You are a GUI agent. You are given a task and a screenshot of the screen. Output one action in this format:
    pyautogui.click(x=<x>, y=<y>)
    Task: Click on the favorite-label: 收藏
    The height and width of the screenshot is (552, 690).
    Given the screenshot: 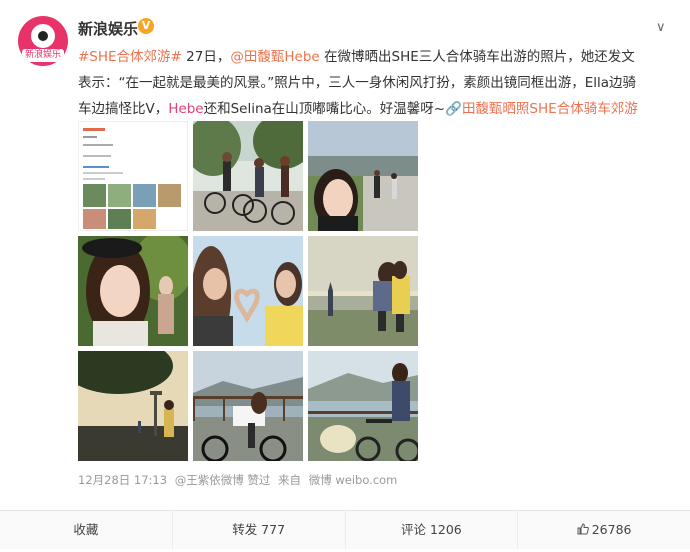 What is the action you would take?
    pyautogui.click(x=86, y=529)
    